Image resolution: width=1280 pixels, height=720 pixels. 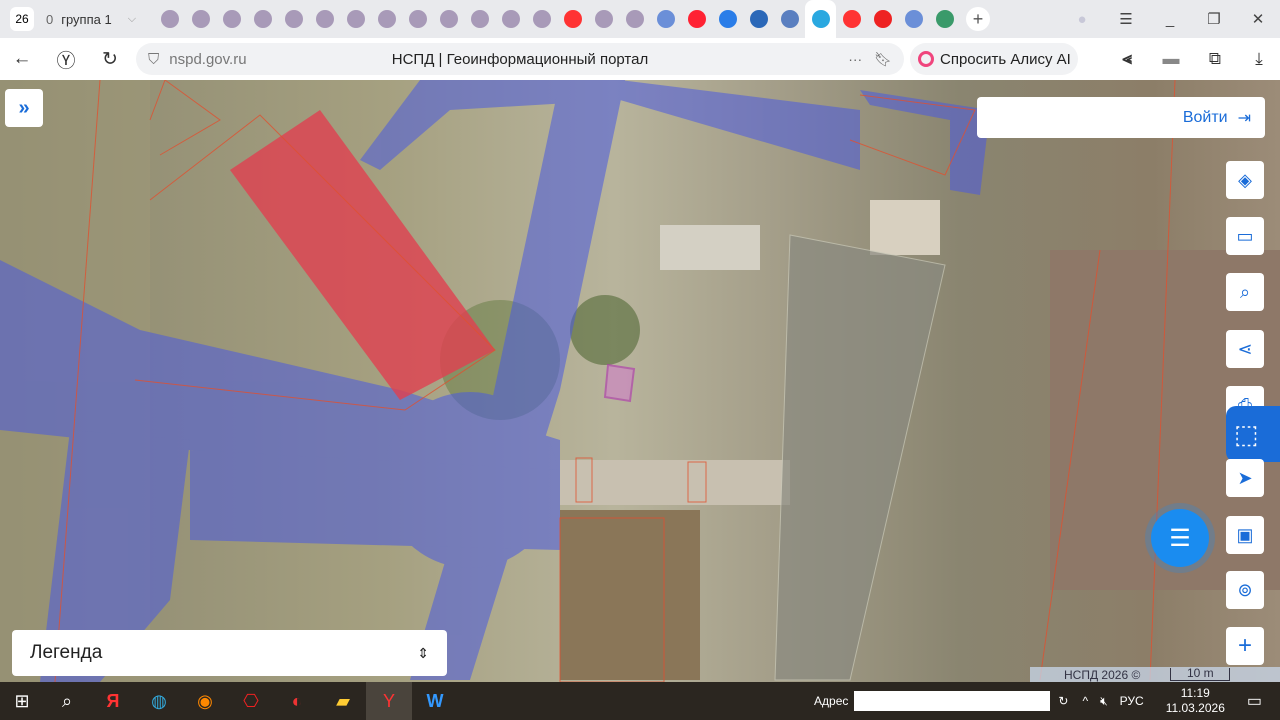 I want to click on collections-icon: ⧉, so click(x=1215, y=59).